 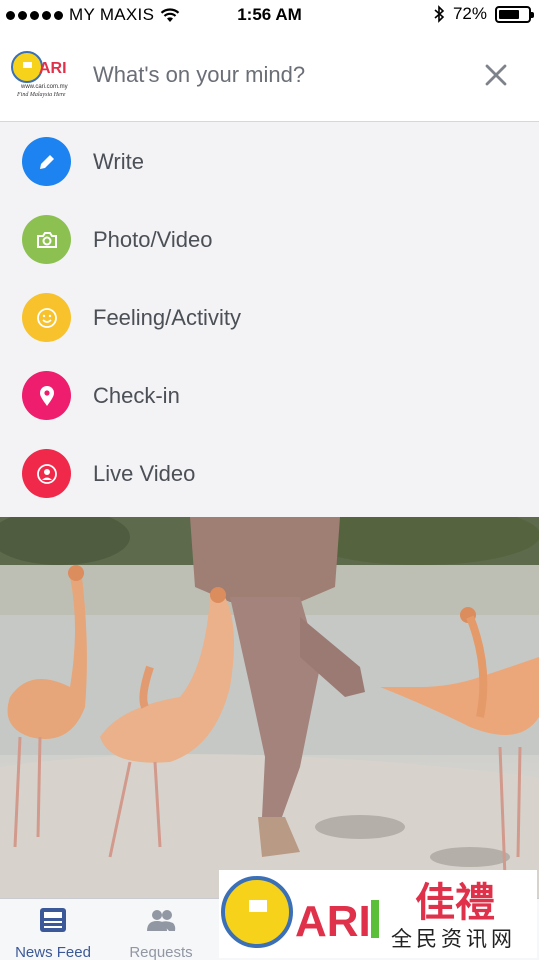 What do you see at coordinates (496, 75) in the screenshot?
I see `close-icon` at bounding box center [496, 75].